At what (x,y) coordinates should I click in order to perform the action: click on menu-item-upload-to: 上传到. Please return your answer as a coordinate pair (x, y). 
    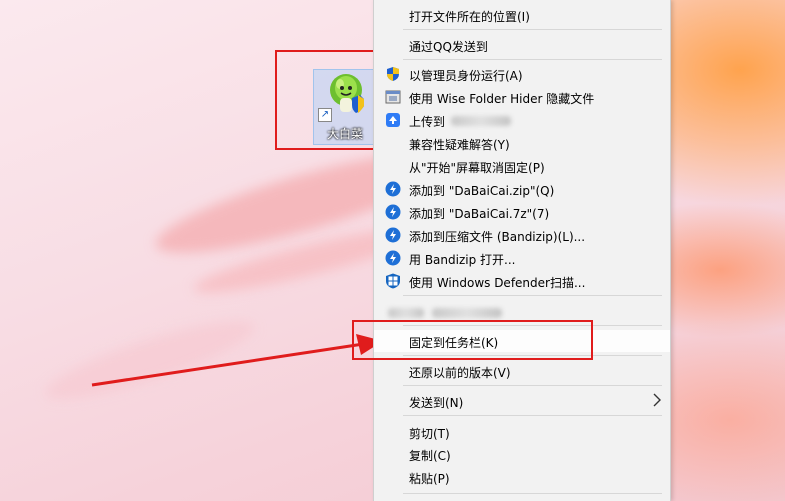
    Looking at the image, I should click on (522, 120).